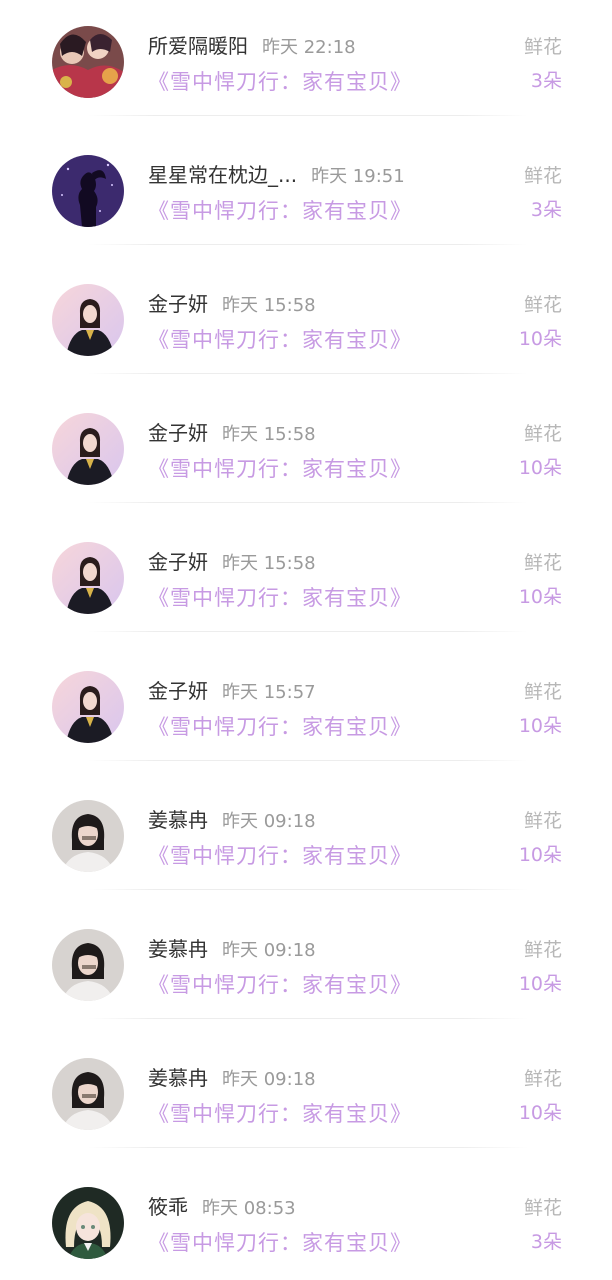  Describe the element at coordinates (88, 62) in the screenshot. I see `anime-group-avatar` at that location.